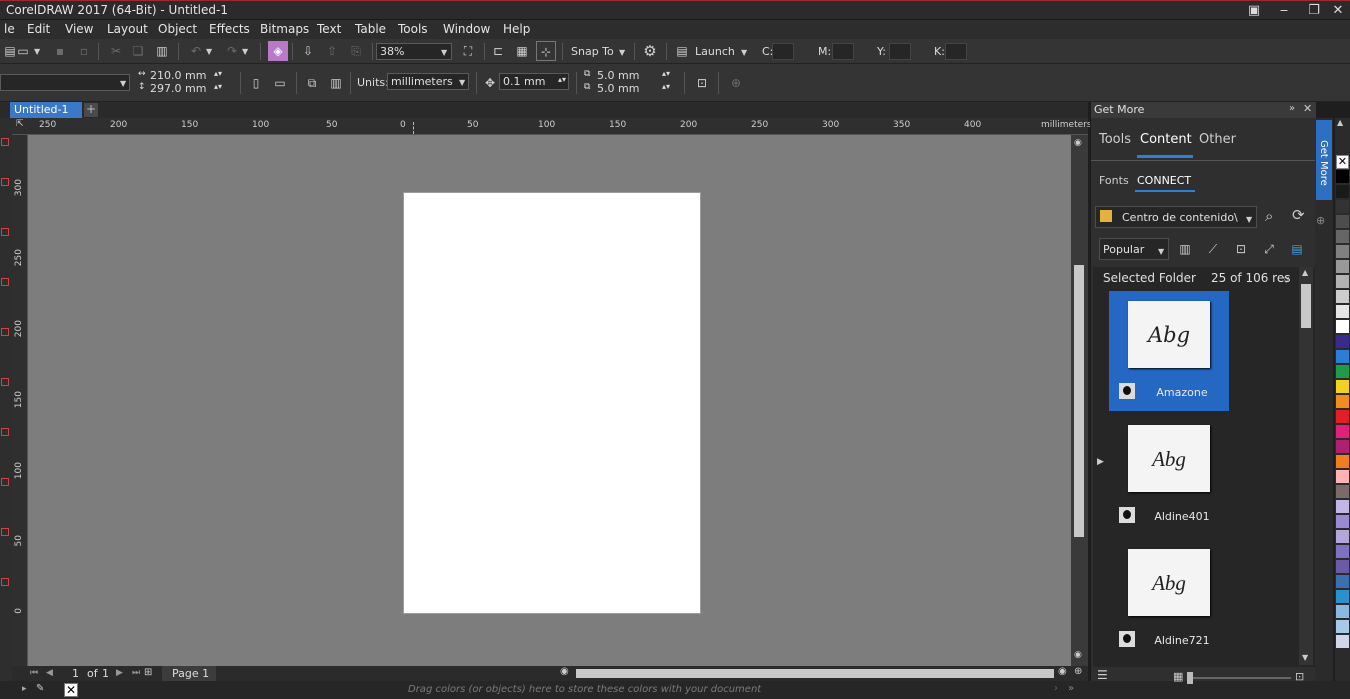 The image size is (1350, 699). Describe the element at coordinates (618, 75) in the screenshot. I see `duplicate-x-value: 5.0 mm` at that location.